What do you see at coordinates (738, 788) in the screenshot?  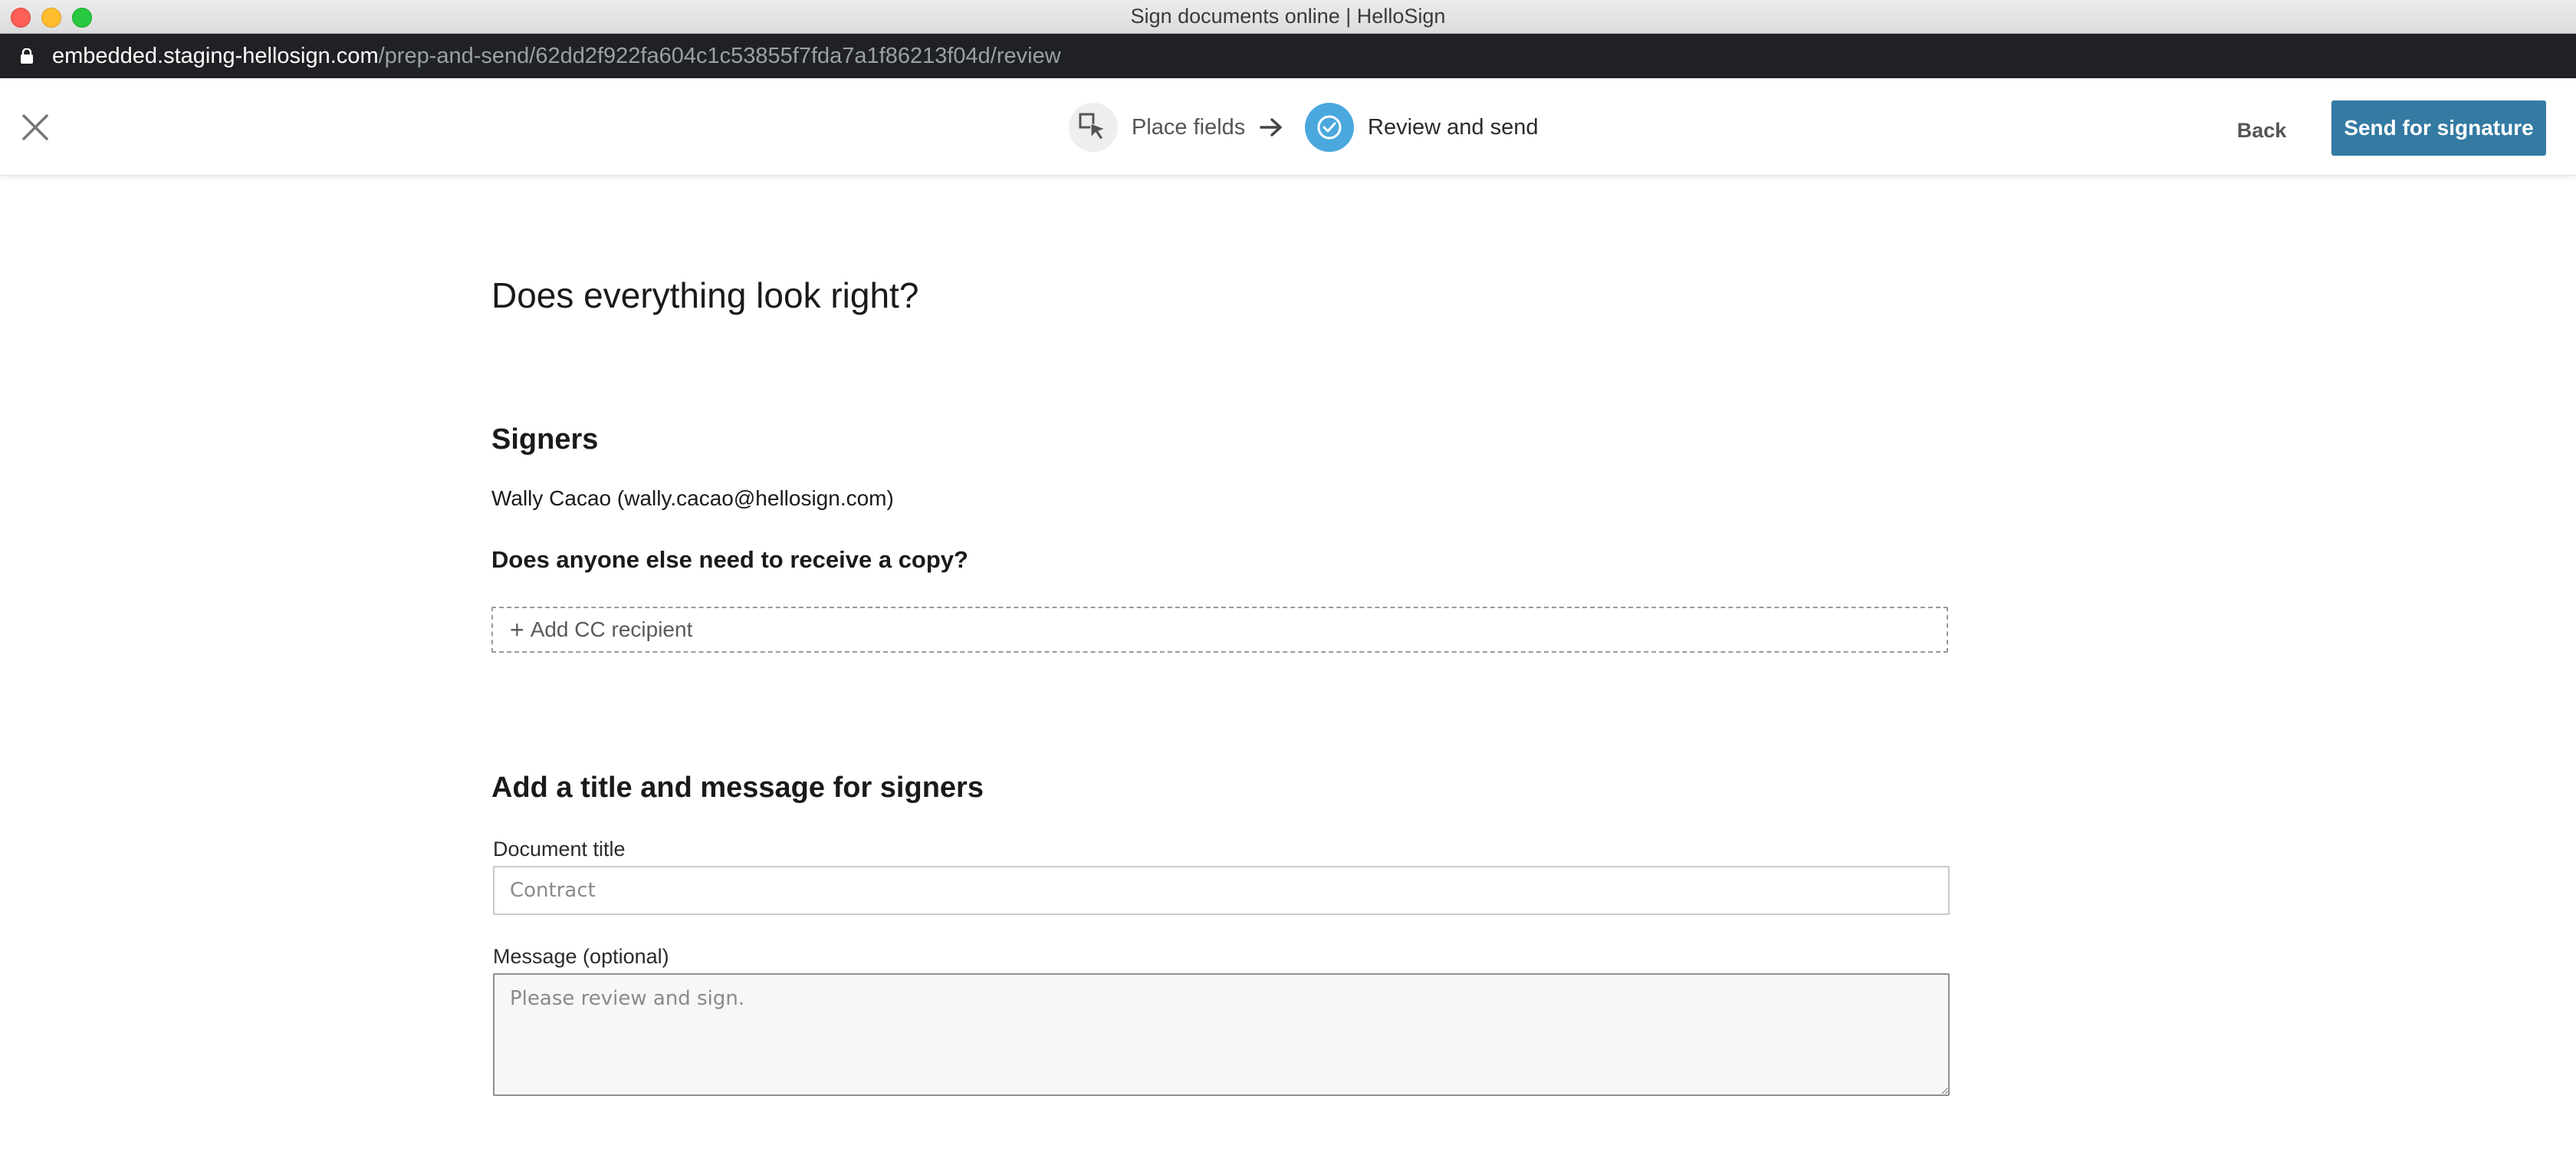 I see `title-message-heading: Add a title and message for signers` at bounding box center [738, 788].